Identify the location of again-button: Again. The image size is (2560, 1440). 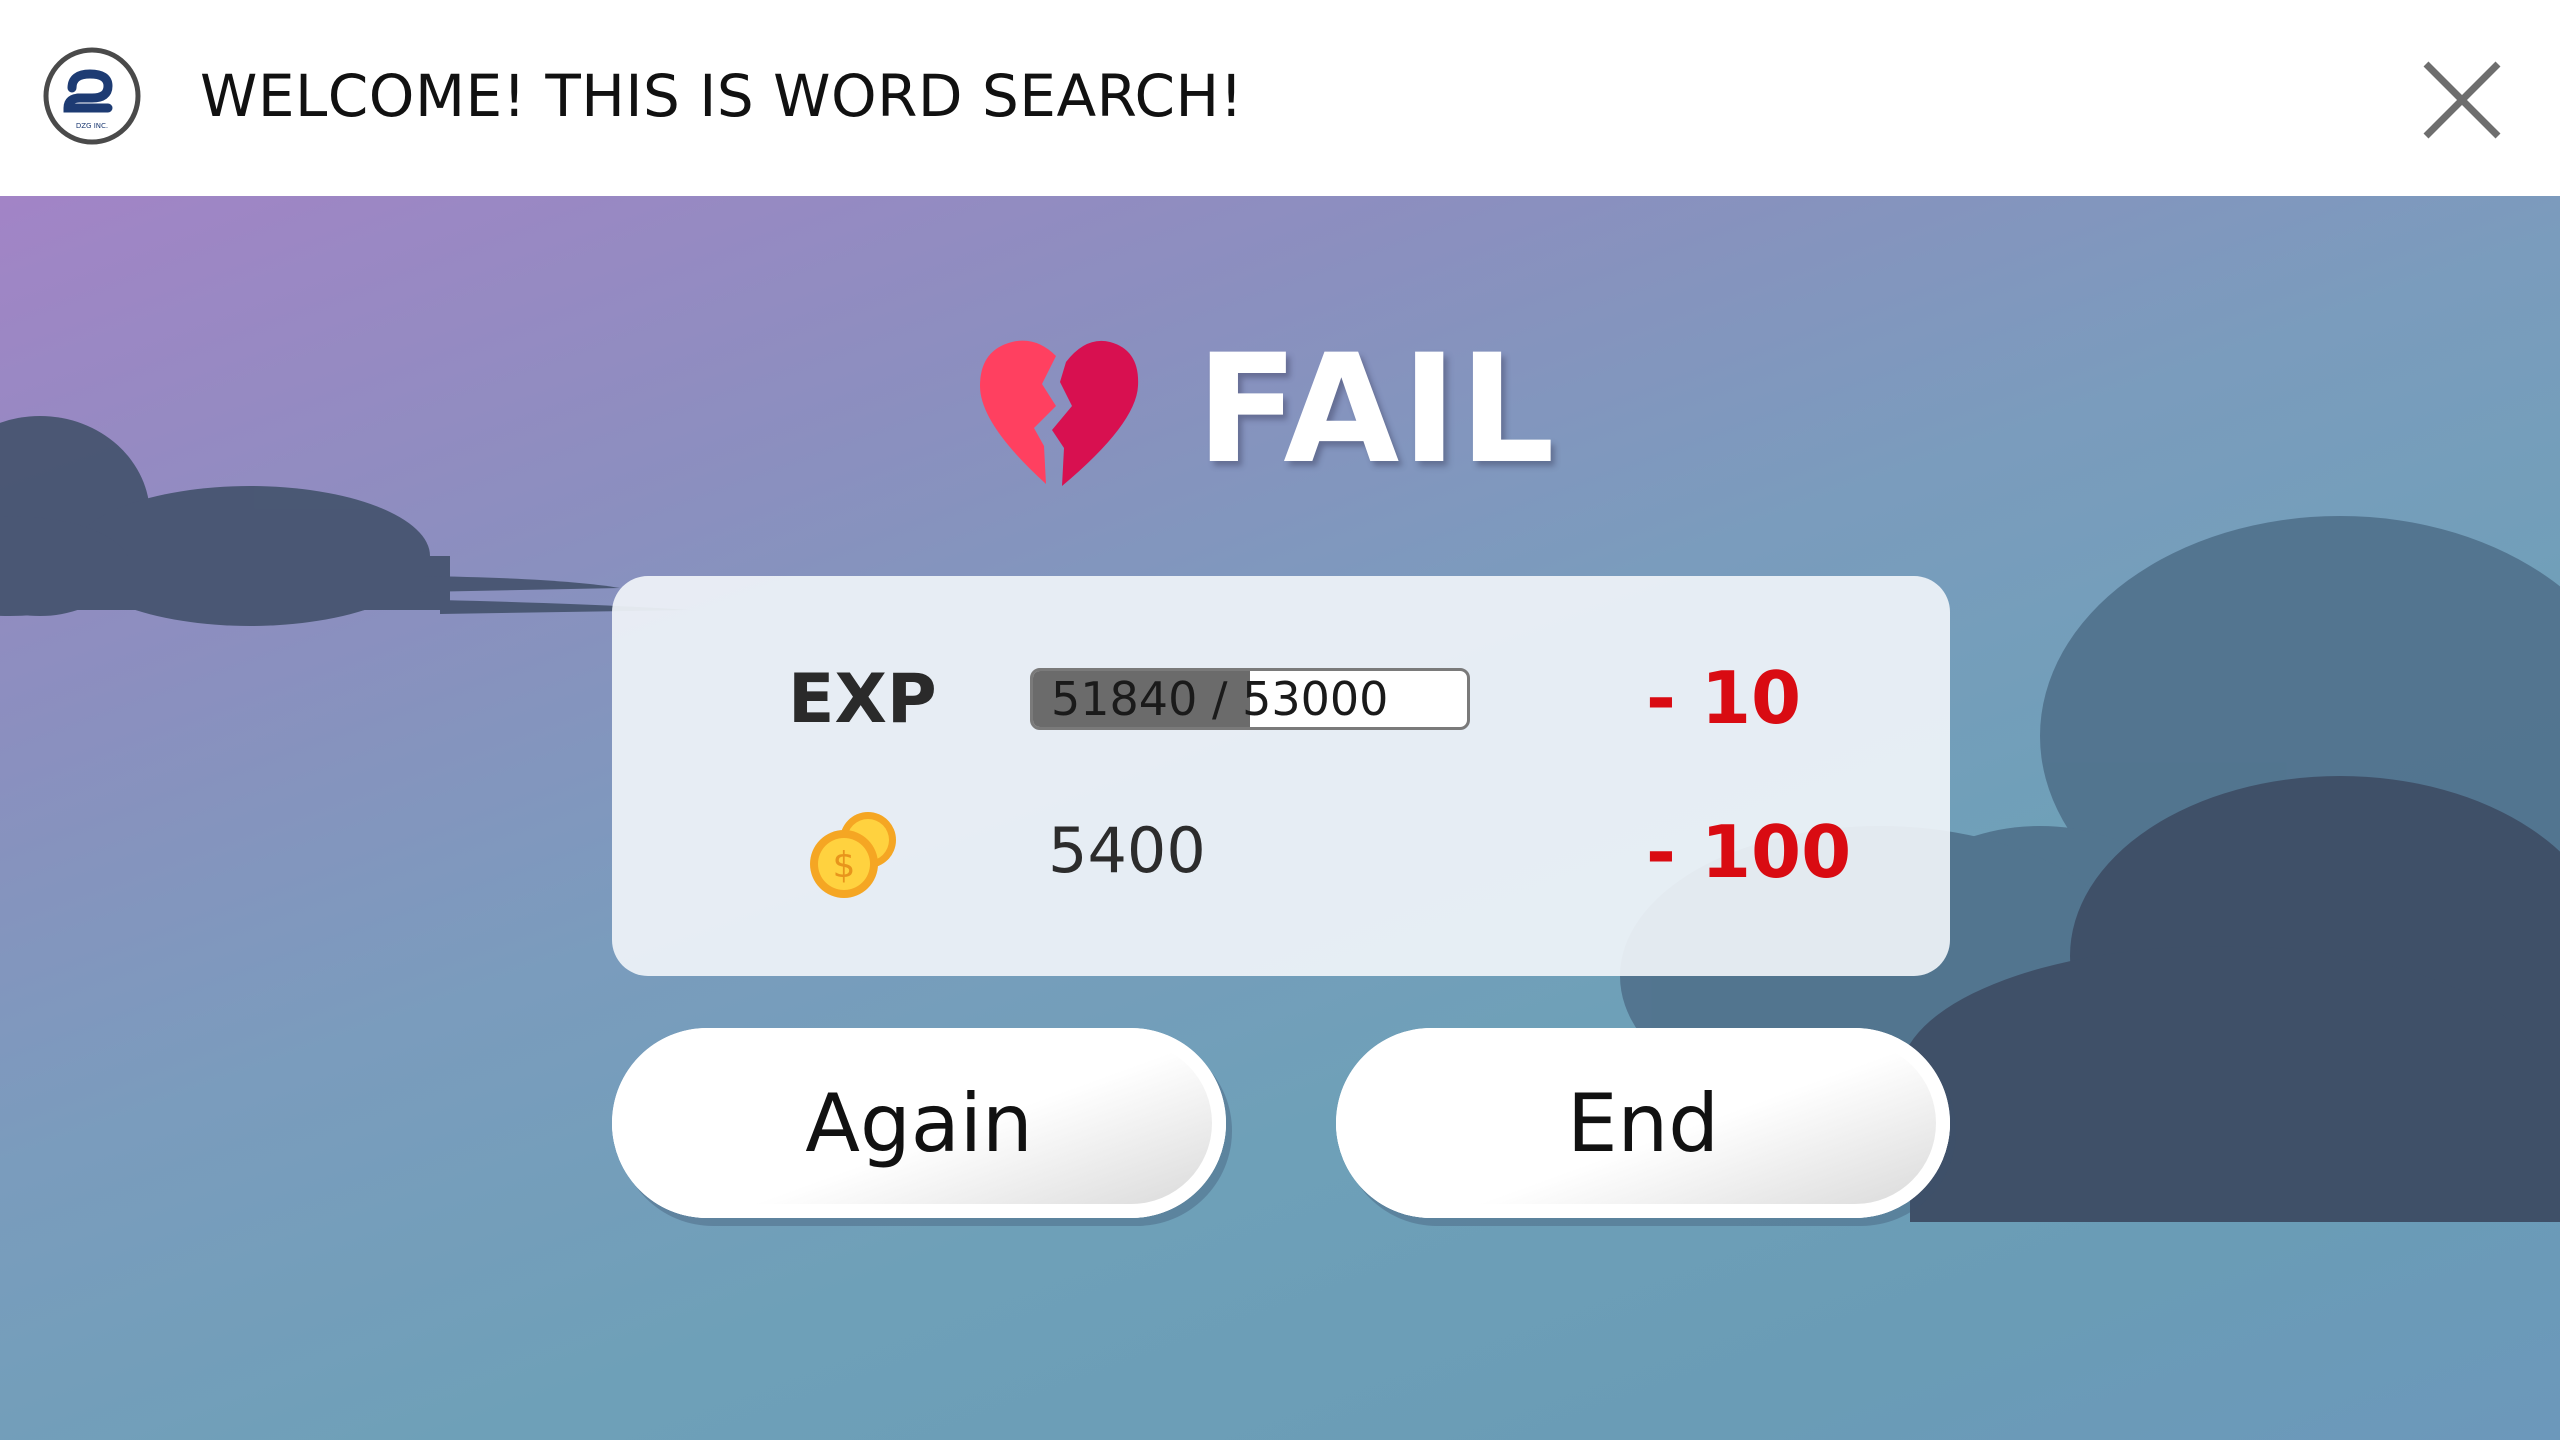
(919, 1123).